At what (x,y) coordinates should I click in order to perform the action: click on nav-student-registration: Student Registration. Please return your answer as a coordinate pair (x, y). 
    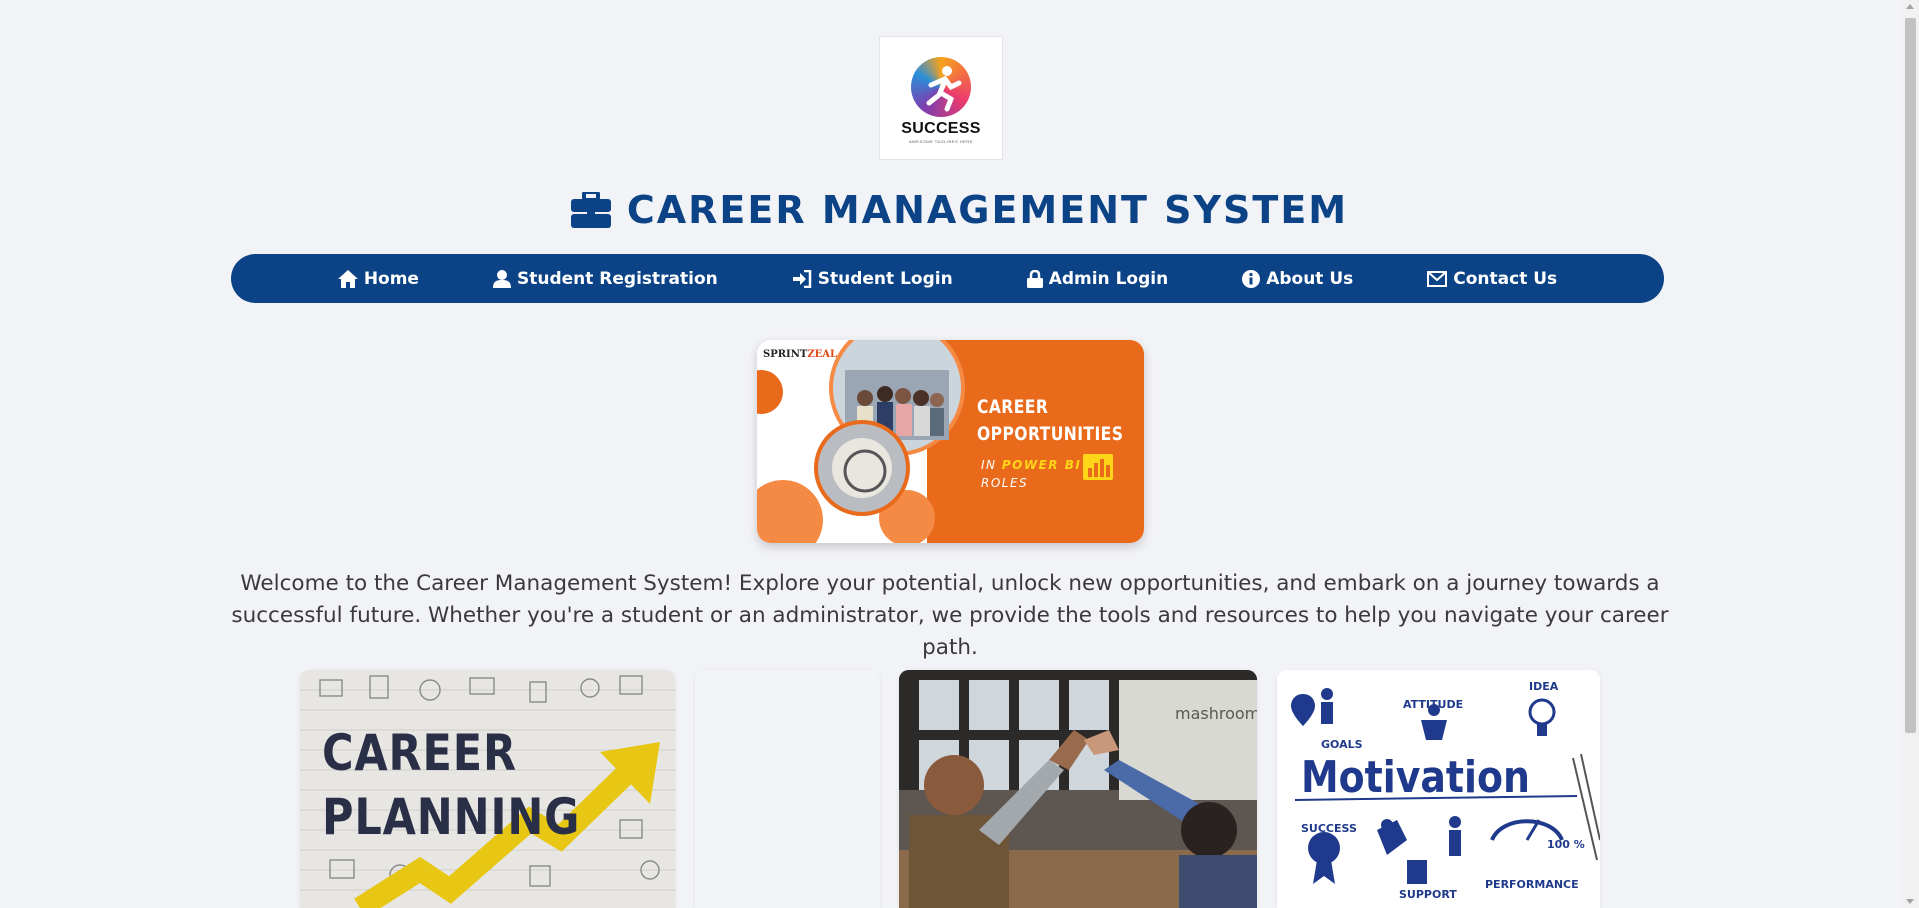
    Looking at the image, I should click on (605, 278).